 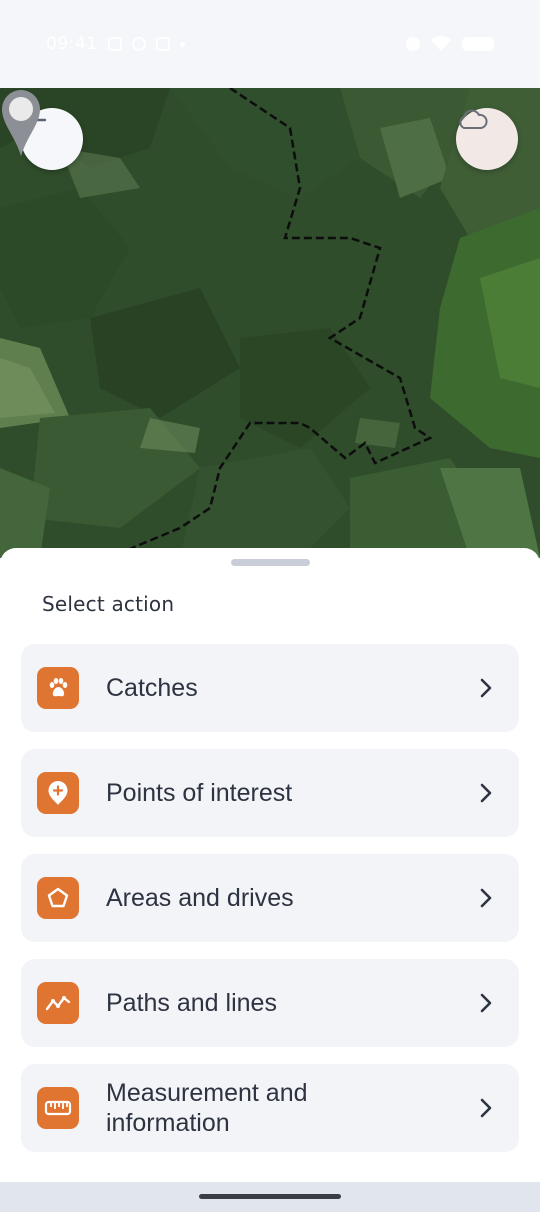 I want to click on pentagon-icon, so click(x=58, y=898).